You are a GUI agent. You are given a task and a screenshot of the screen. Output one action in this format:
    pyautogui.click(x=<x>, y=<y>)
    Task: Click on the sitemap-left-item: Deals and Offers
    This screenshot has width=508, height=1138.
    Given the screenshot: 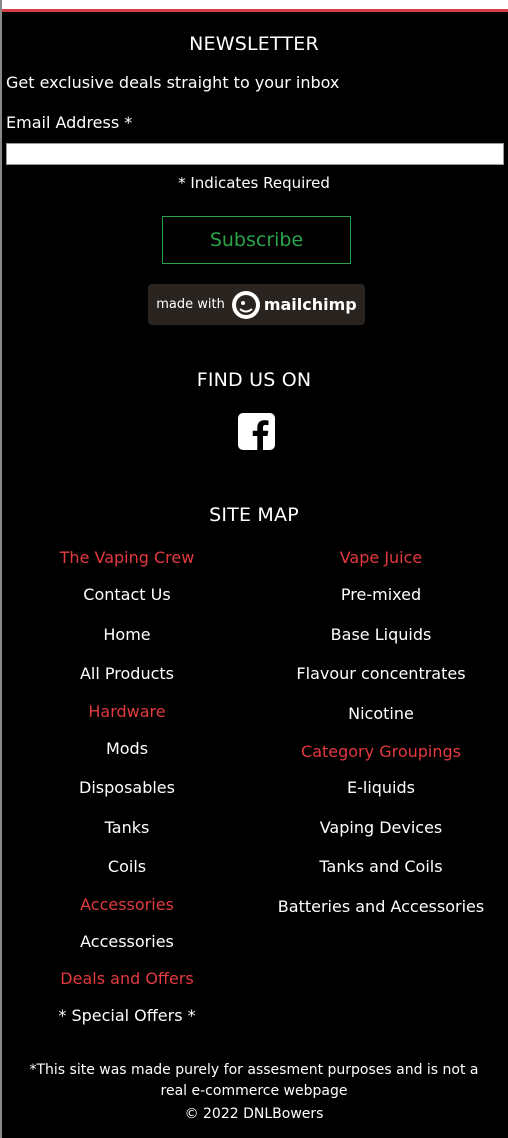 What is the action you would take?
    pyautogui.click(x=127, y=978)
    